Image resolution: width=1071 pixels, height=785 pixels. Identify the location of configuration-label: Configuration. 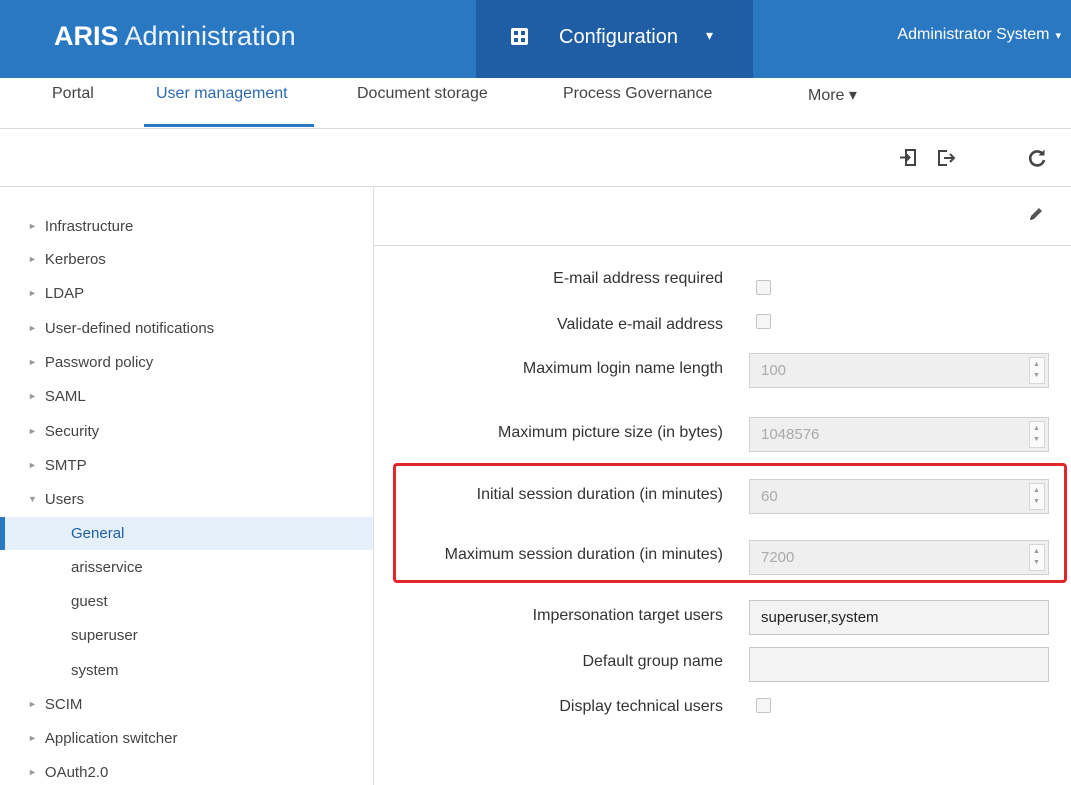
(618, 37).